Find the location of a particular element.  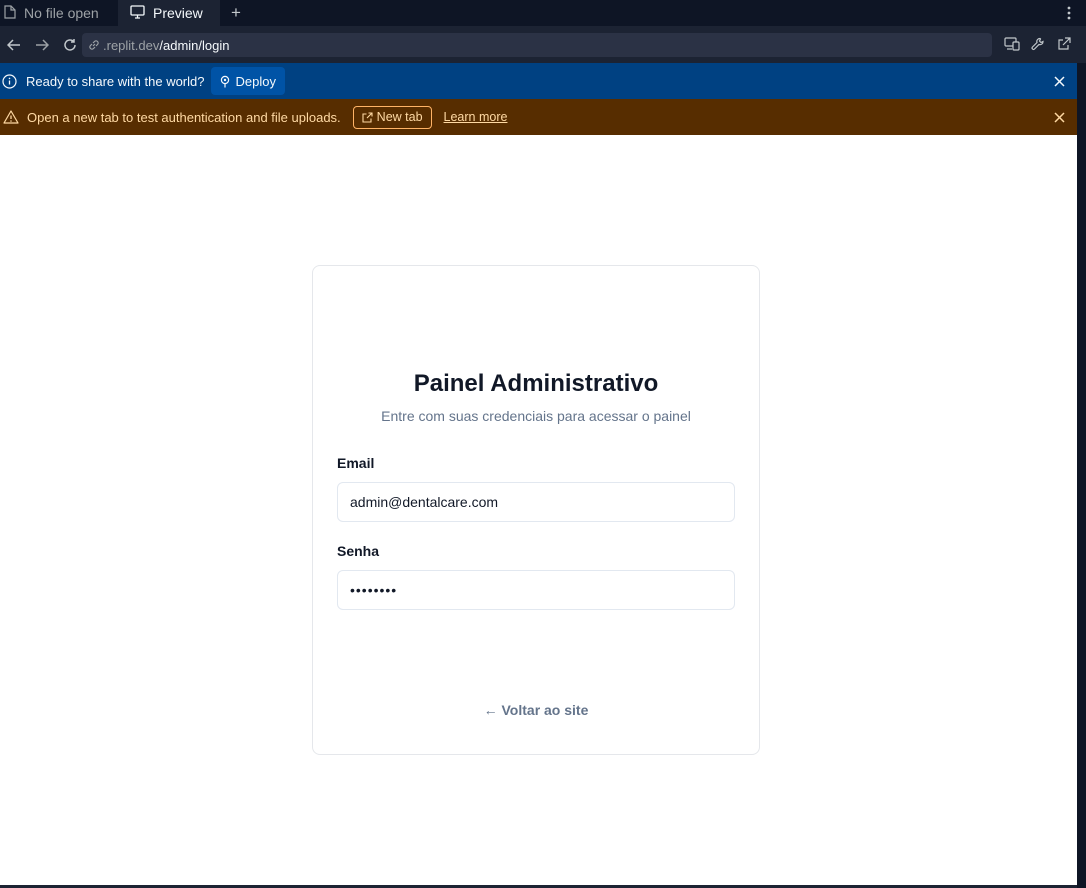

deploy-banner: Ready to share with the world? Deploy is located at coordinates (538, 81).